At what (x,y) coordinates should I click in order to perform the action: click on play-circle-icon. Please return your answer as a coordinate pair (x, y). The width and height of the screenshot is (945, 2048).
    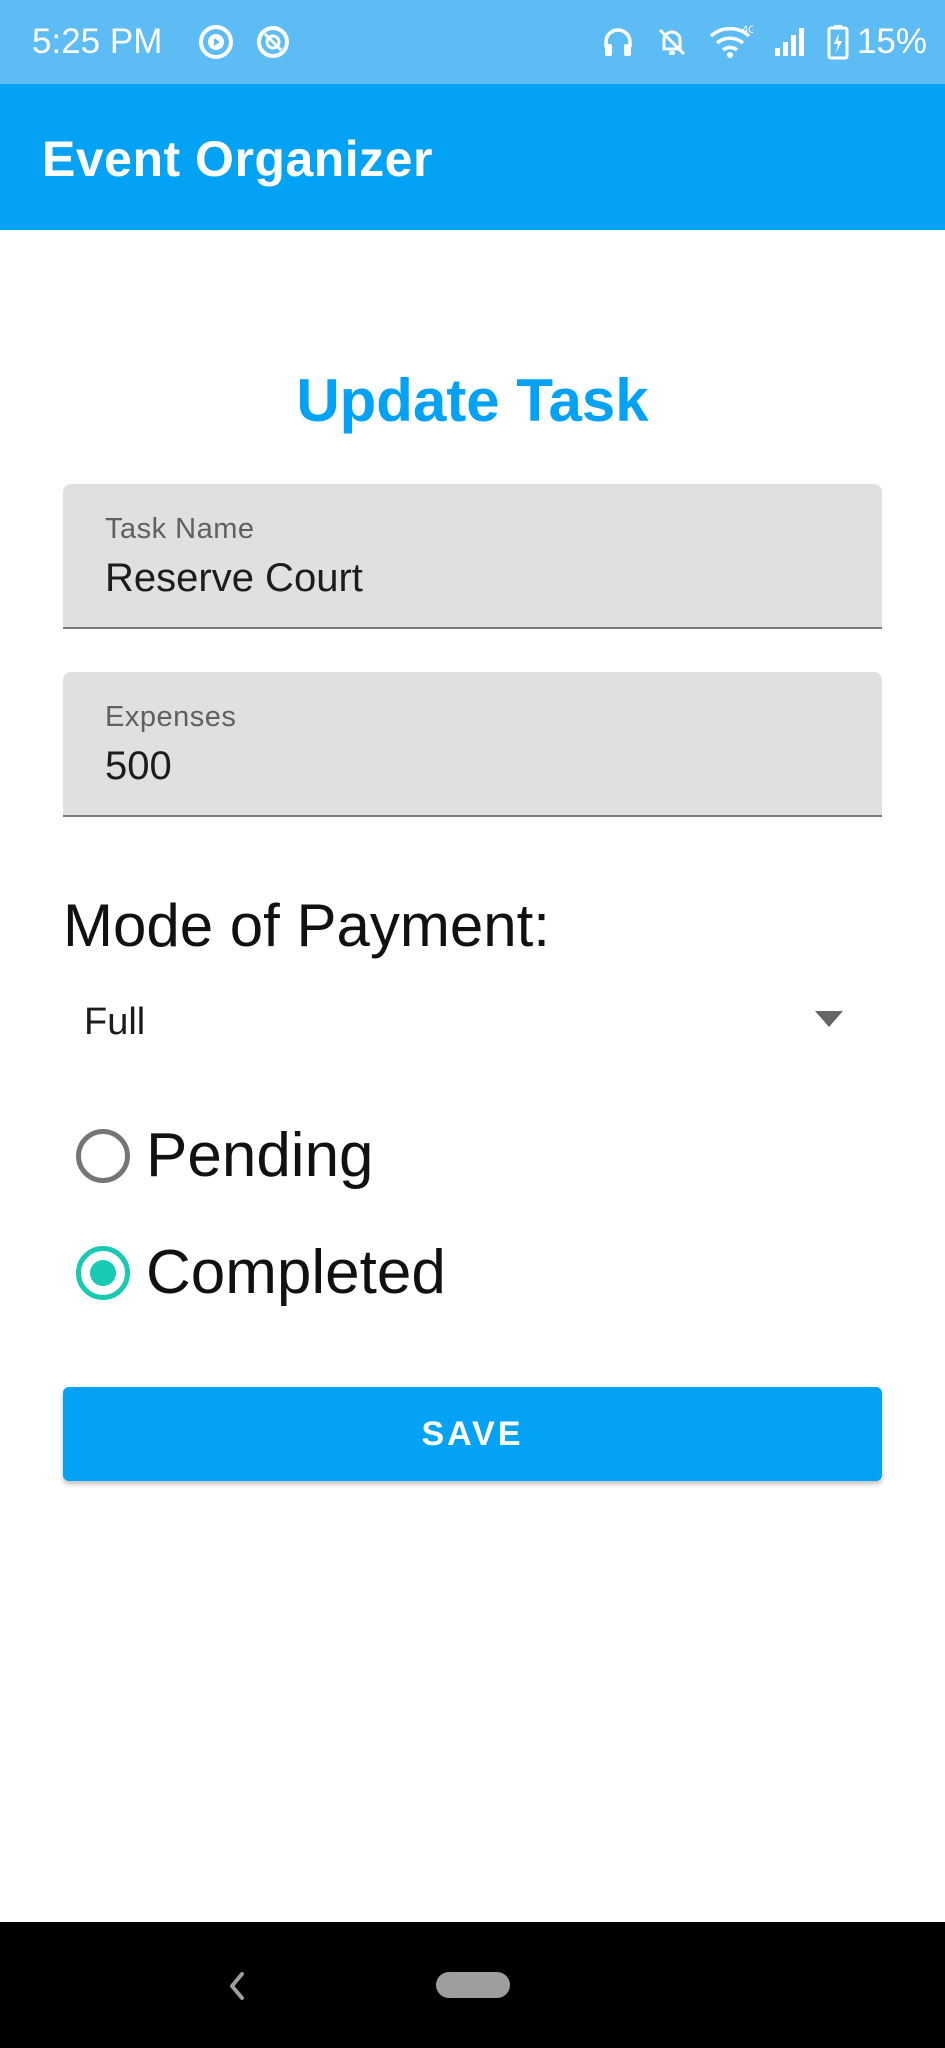
    Looking at the image, I should click on (216, 42).